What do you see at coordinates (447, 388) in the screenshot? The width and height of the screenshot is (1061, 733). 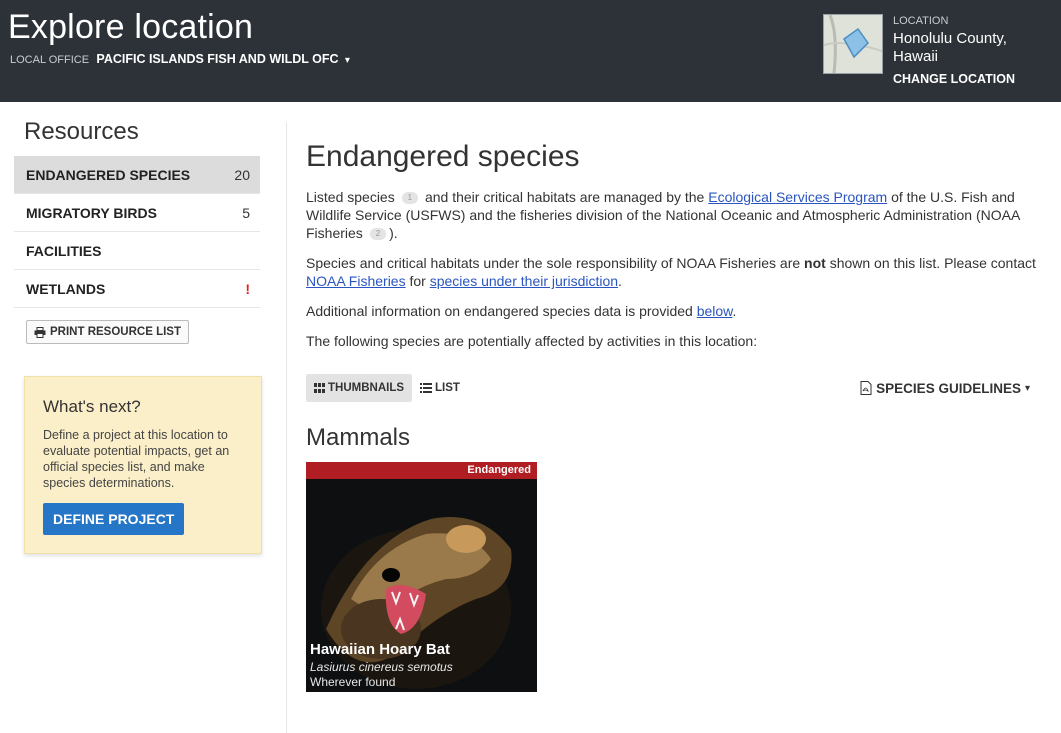 I see `list-label: LIST` at bounding box center [447, 388].